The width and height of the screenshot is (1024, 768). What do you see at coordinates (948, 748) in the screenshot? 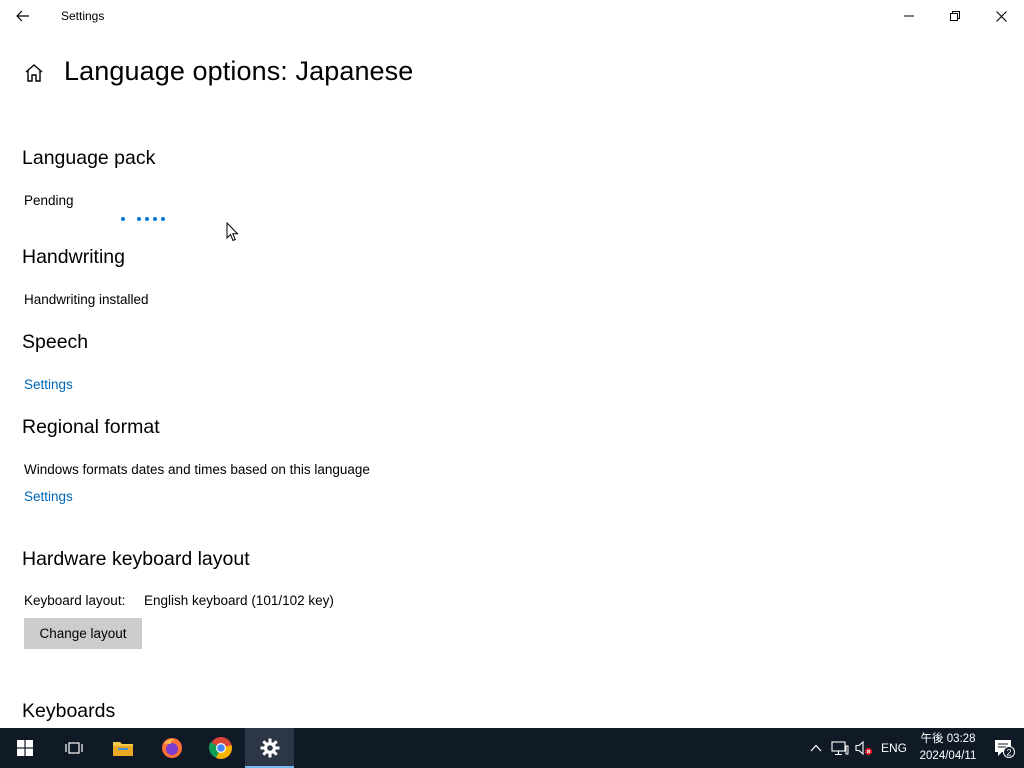
I see `clock: 午後 03:28 2024/04/11` at bounding box center [948, 748].